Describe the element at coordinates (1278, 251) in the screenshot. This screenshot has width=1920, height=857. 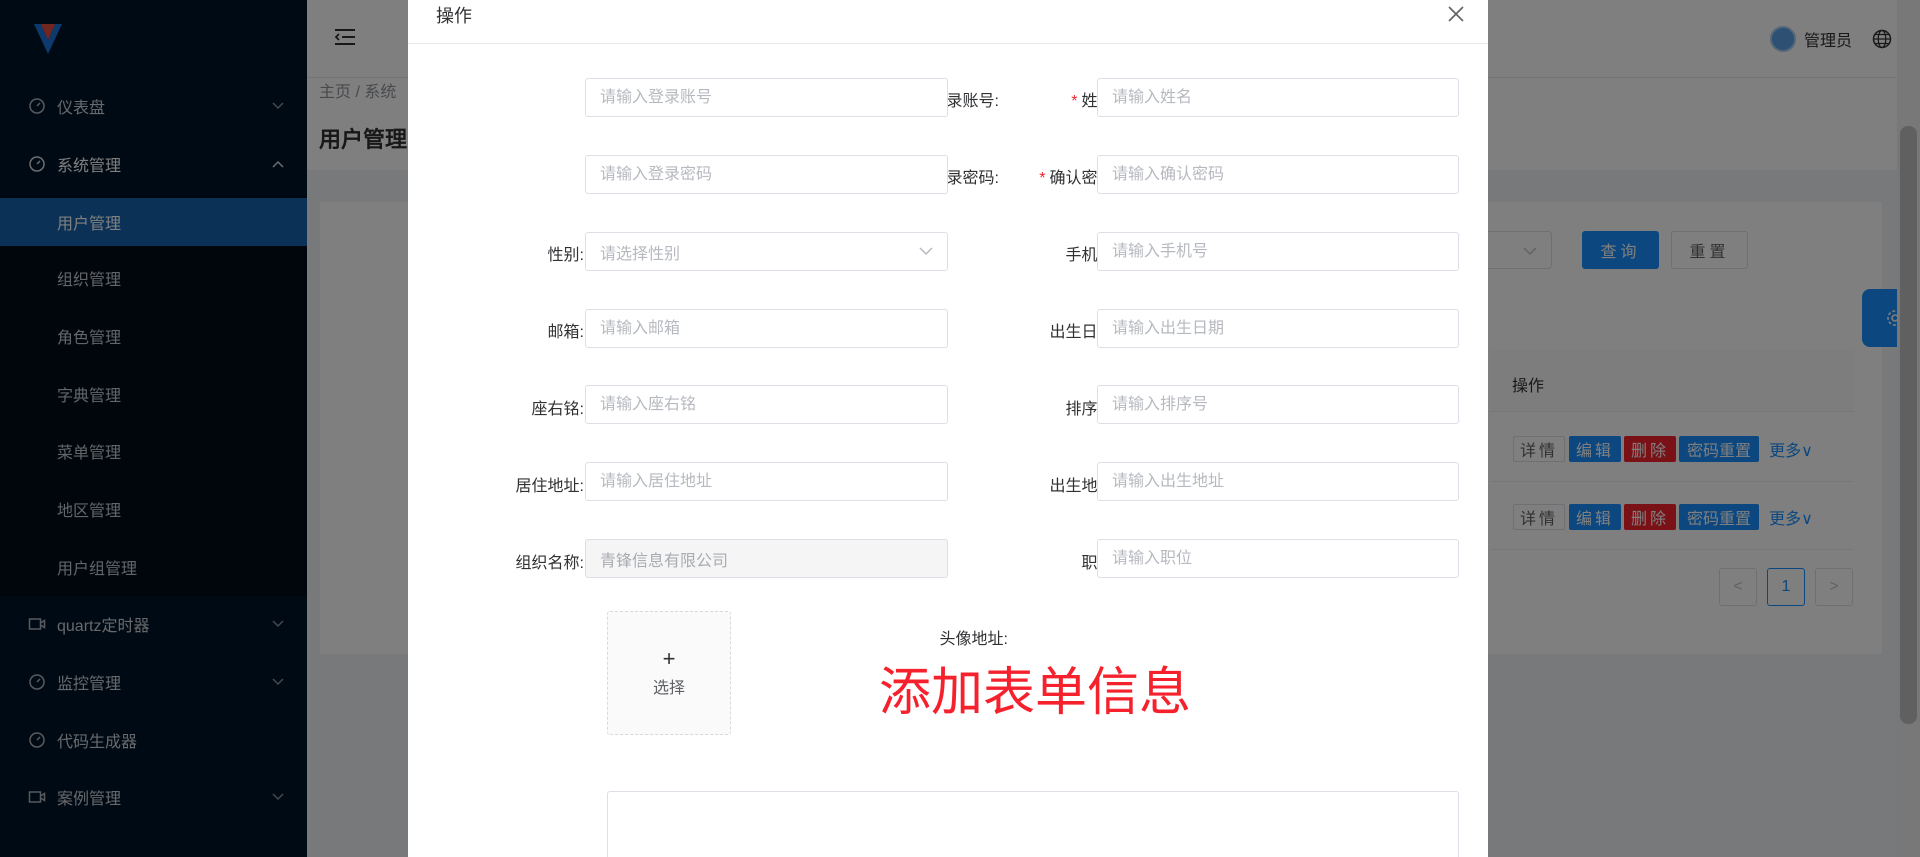
I see `phone-input` at that location.